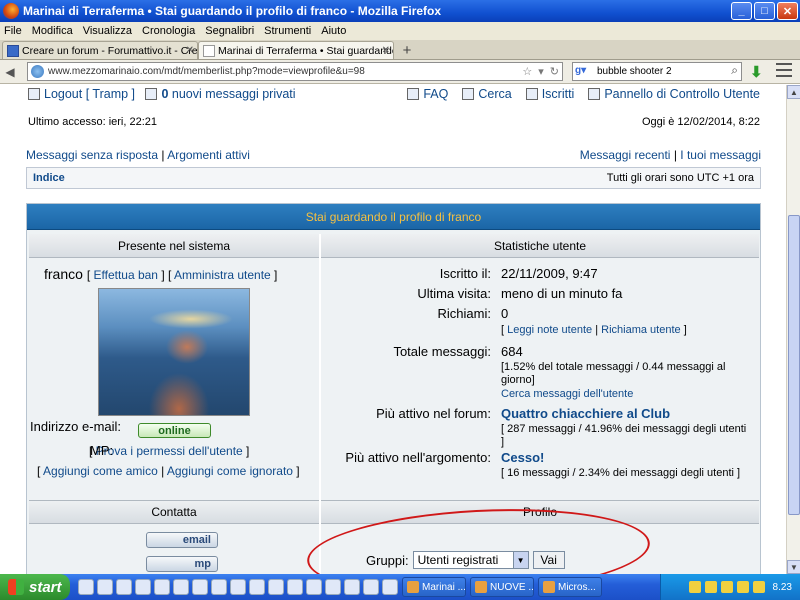 The width and height of the screenshot is (800, 600). I want to click on your-posts-link: I tuoi messaggi, so click(720, 155).